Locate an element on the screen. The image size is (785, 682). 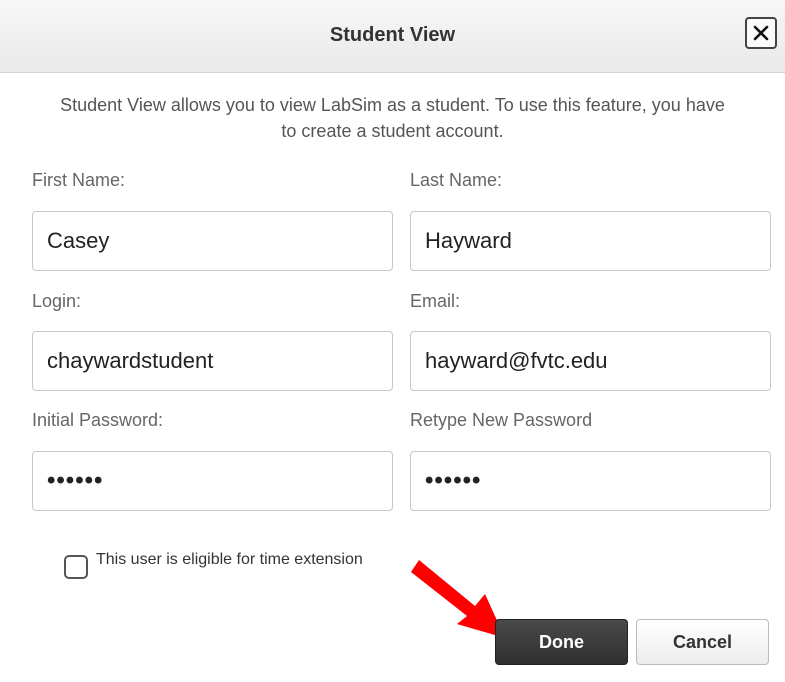
dialog-titlebar: Student View is located at coordinates (392, 36).